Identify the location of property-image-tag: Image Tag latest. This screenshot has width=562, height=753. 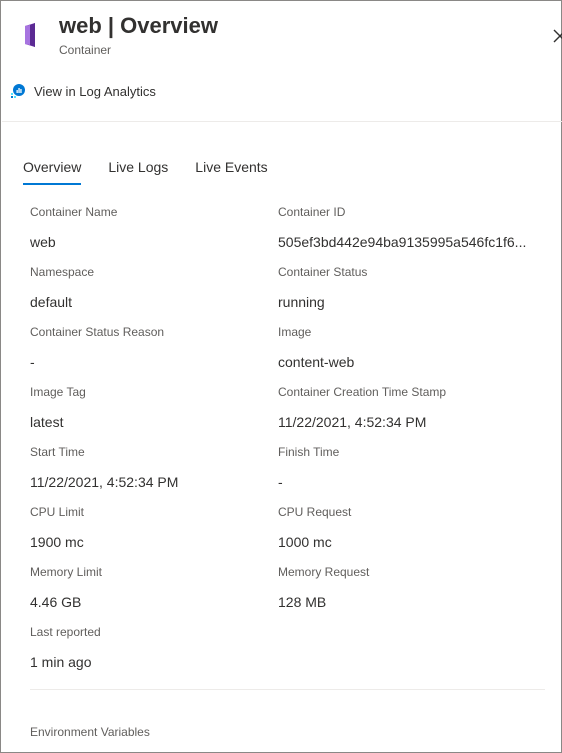
(155, 407).